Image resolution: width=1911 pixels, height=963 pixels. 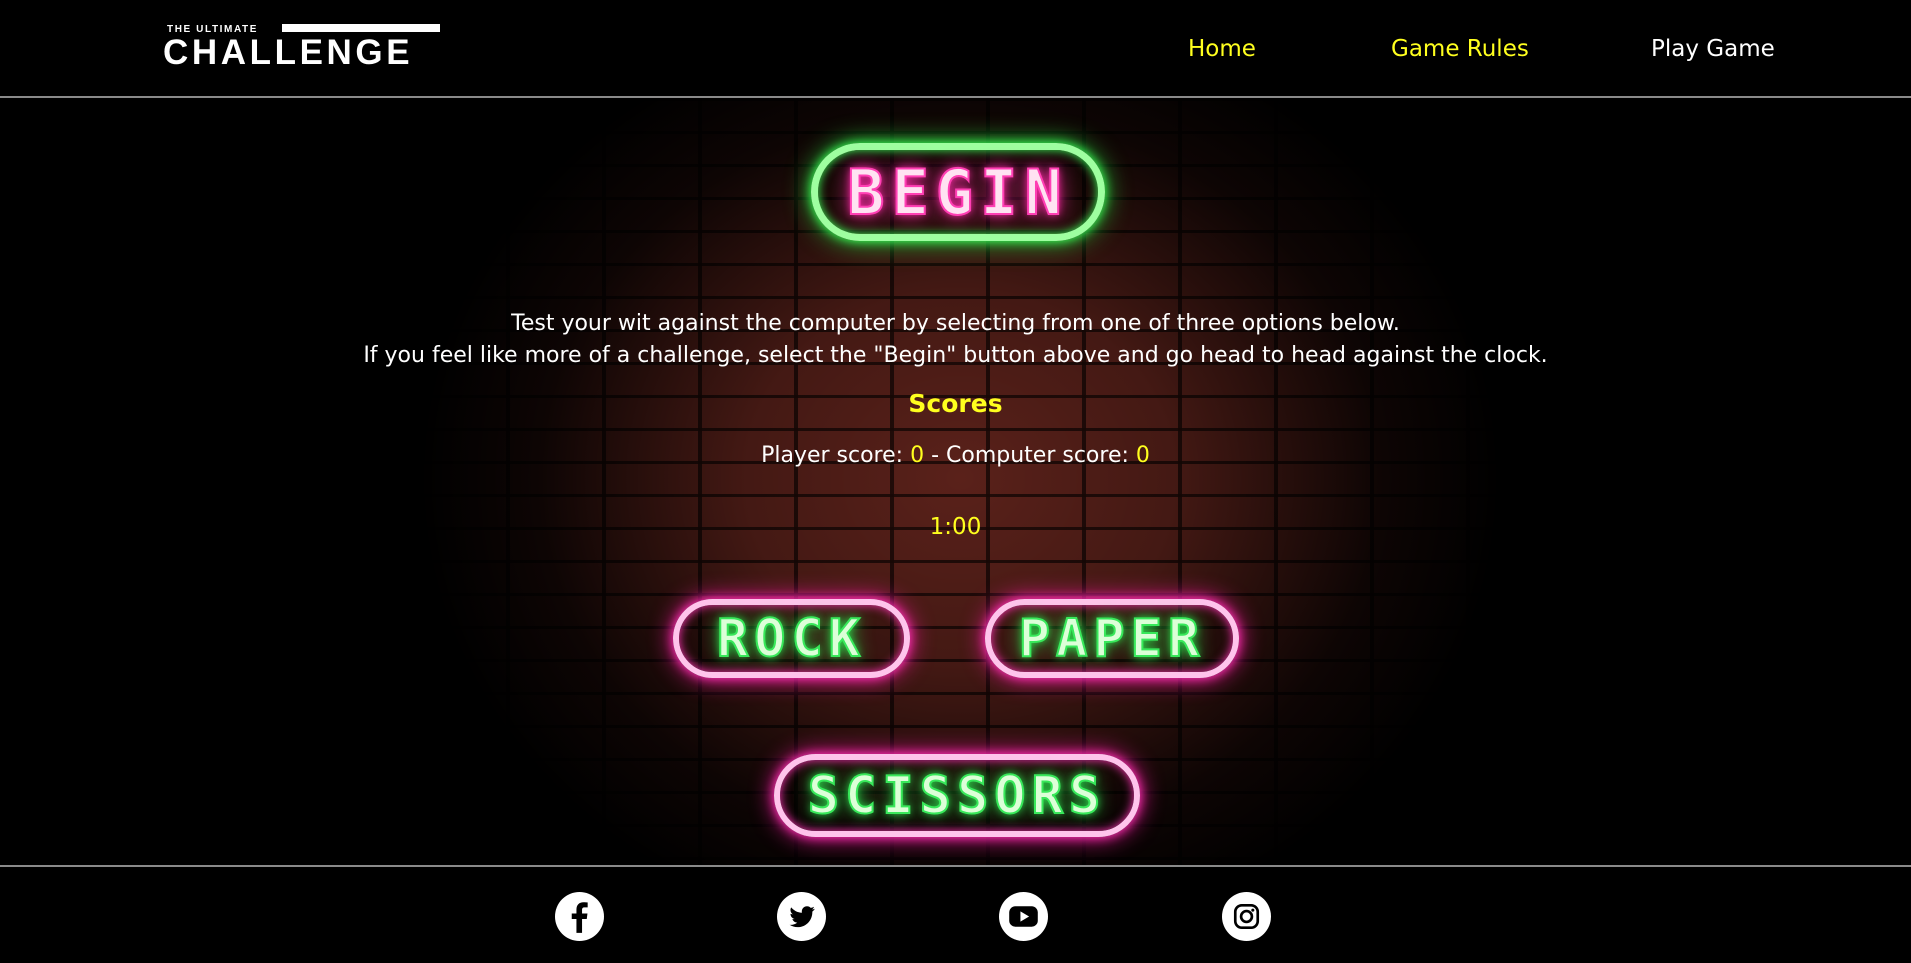 I want to click on begin-button: BEGIN, so click(x=958, y=192).